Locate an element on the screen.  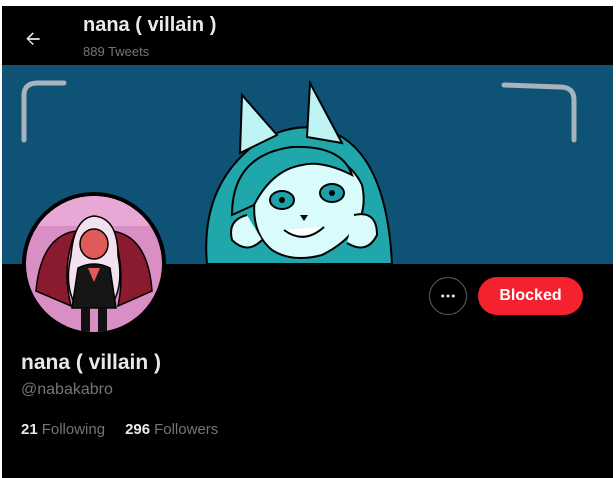
avatar is located at coordinates (94, 264).